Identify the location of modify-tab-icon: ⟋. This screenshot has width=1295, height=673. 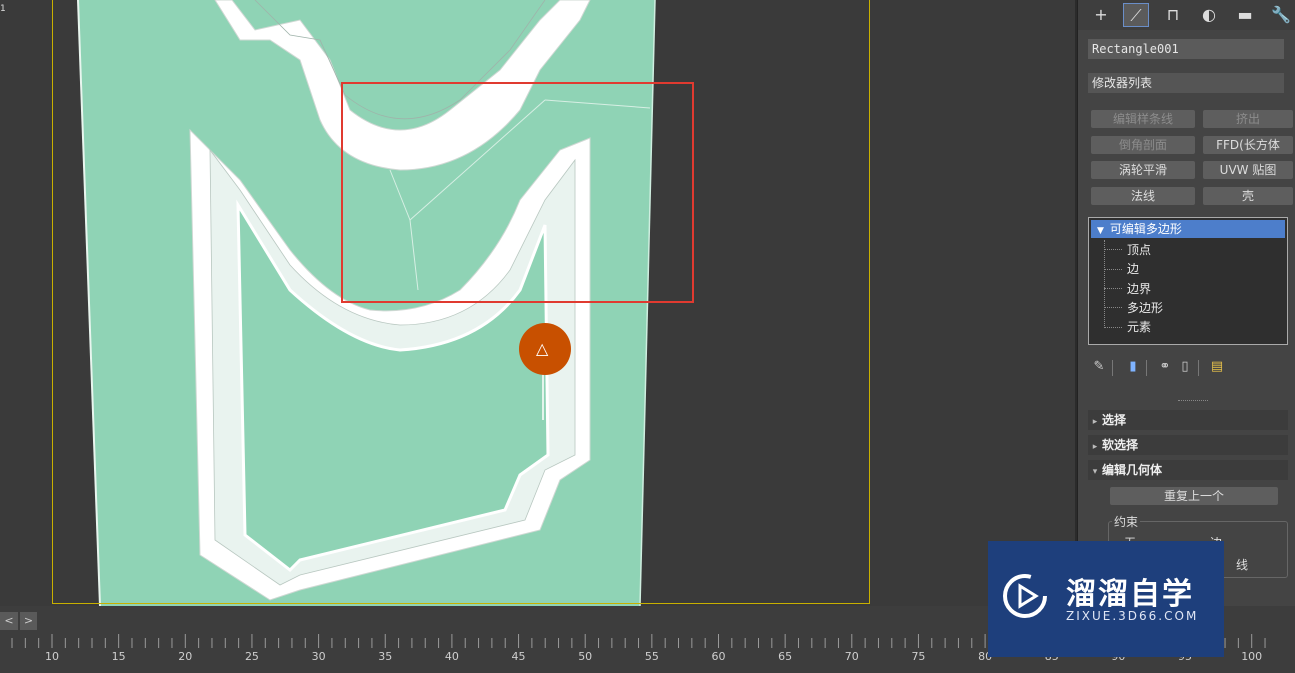
(1136, 15).